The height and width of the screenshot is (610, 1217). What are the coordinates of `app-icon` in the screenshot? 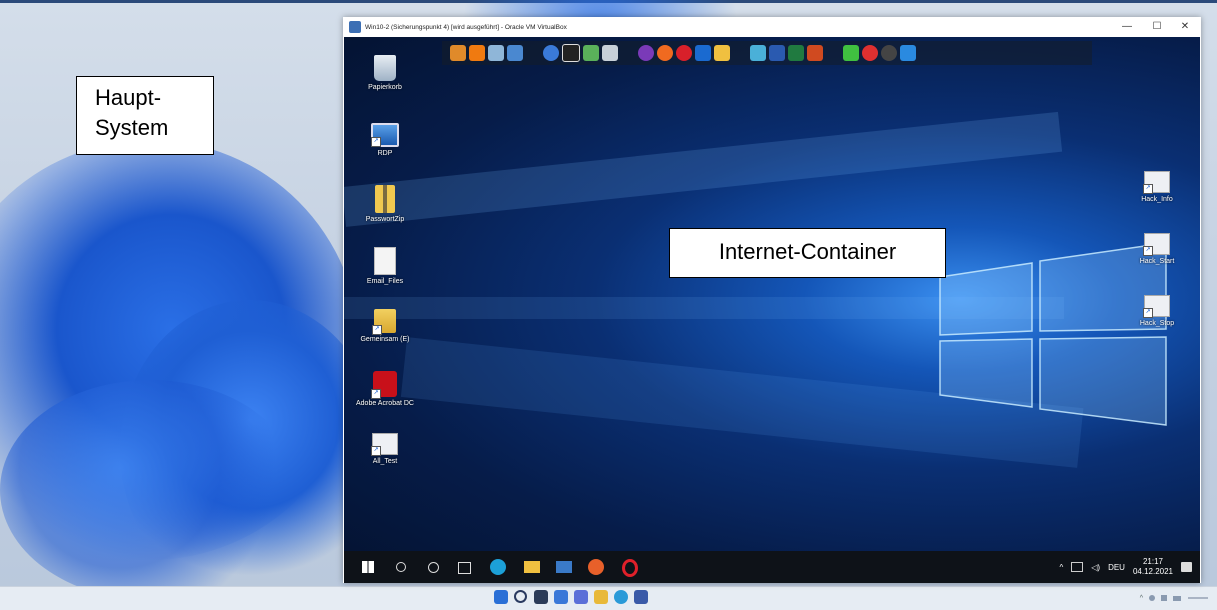 It's located at (908, 53).